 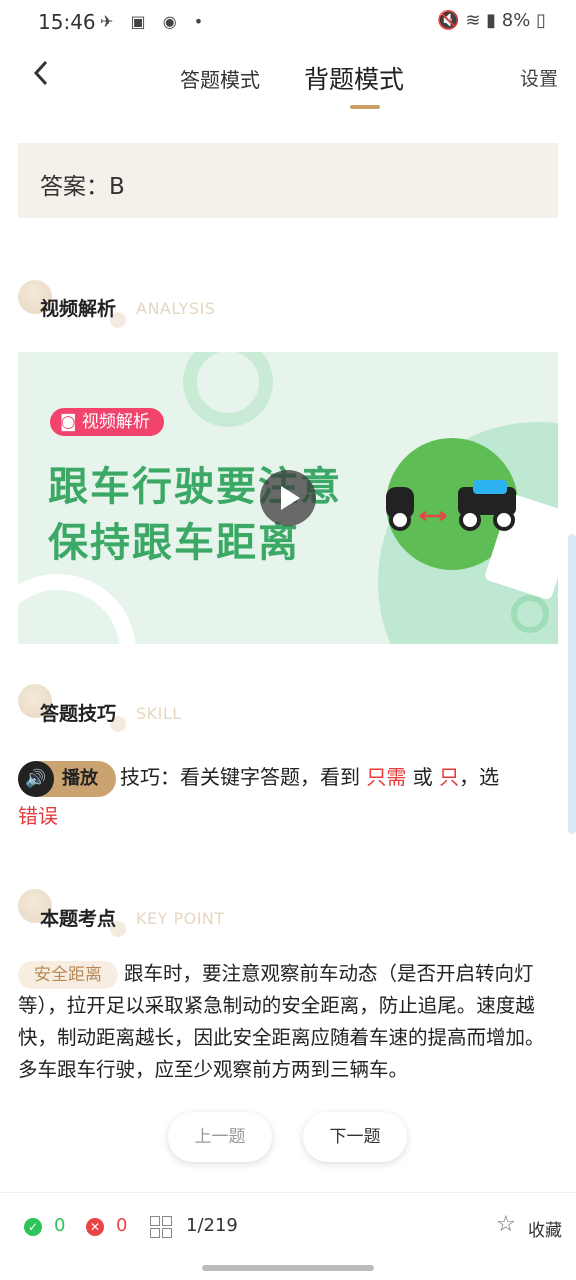 I want to click on section-title-keypoint: 本题考点, so click(x=78, y=919).